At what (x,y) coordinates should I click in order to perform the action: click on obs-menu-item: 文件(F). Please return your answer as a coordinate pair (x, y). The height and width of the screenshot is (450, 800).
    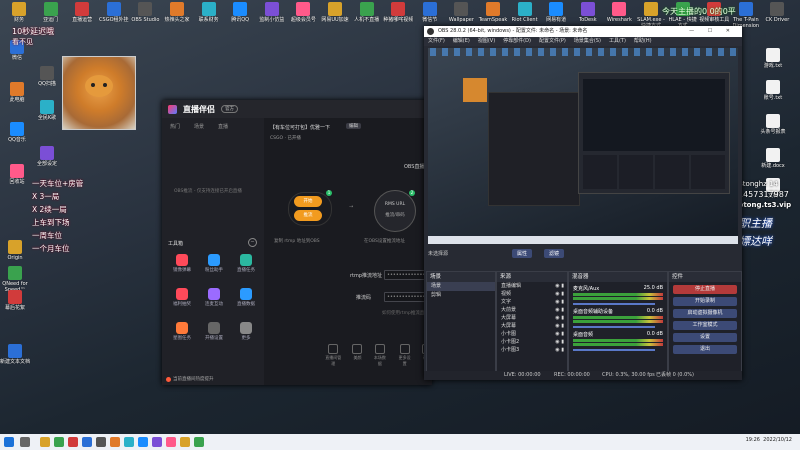
    Looking at the image, I should click on (436, 41).